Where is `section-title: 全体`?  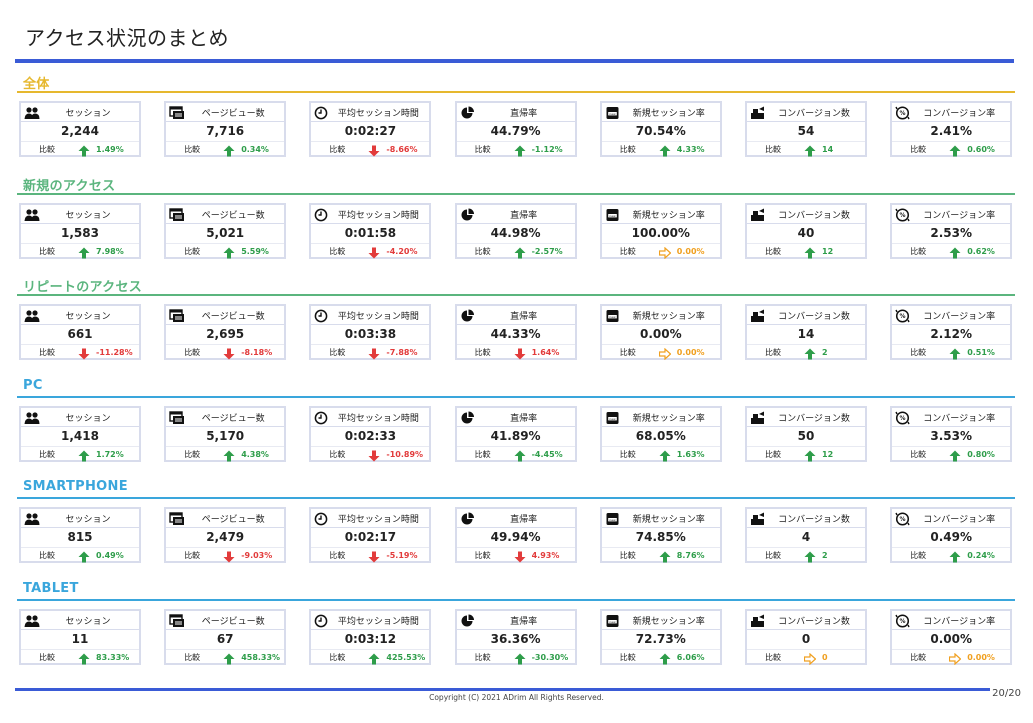
section-title: 全体 is located at coordinates (36, 84).